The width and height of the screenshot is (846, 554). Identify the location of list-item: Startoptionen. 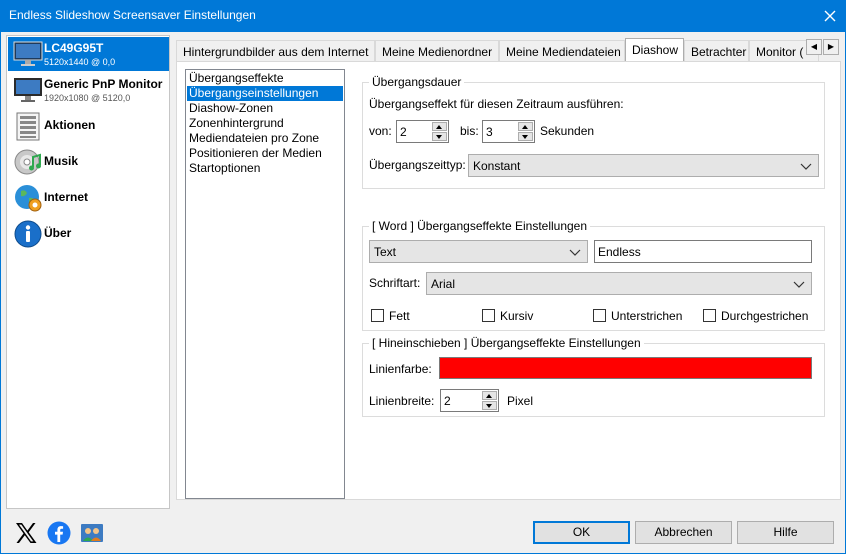
(265, 168).